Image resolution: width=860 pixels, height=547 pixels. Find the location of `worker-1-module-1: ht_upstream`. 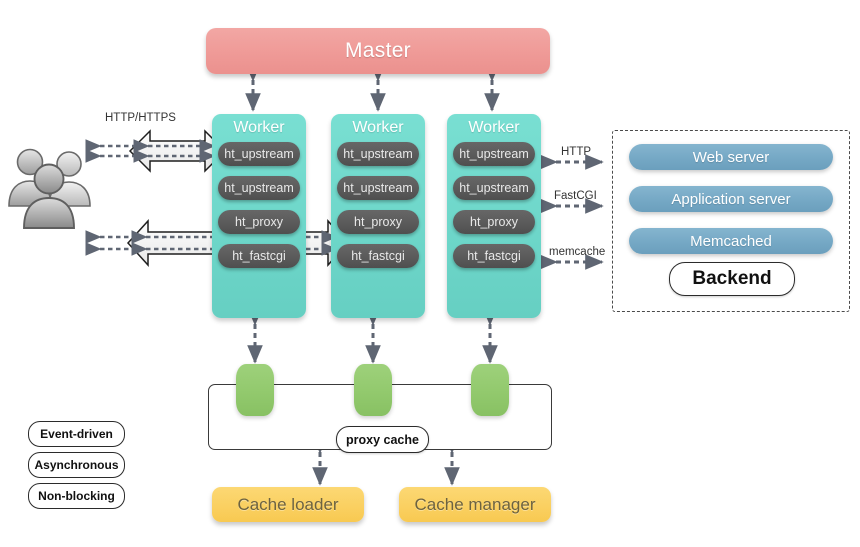

worker-1-module-1: ht_upstream is located at coordinates (259, 188).